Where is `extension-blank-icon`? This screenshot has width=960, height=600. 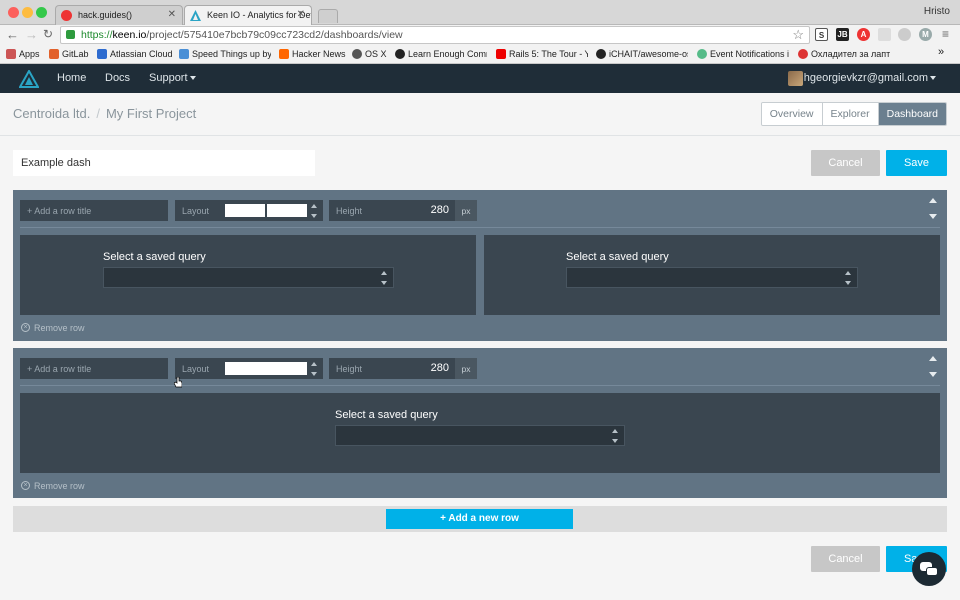
extension-blank-icon is located at coordinates (884, 34).